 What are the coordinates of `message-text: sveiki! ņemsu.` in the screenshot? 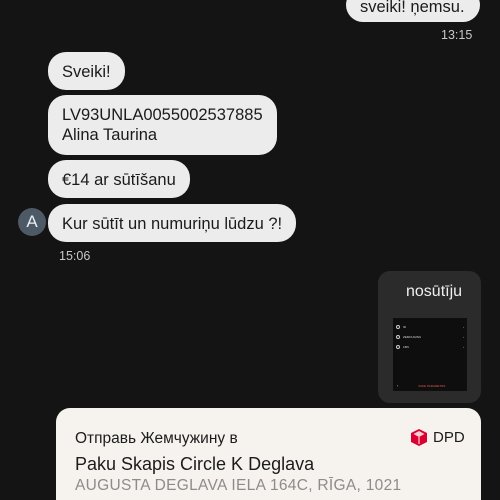 It's located at (412, 8).